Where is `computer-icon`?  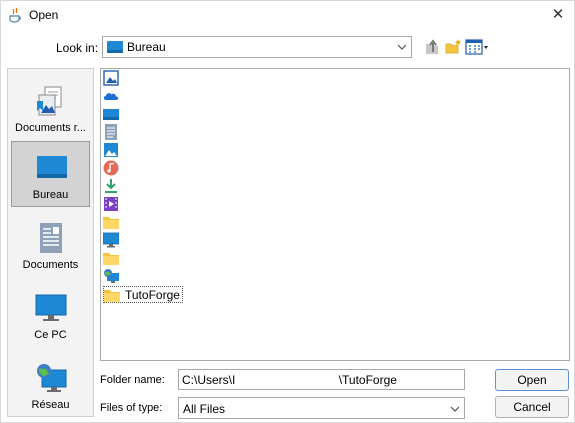 computer-icon is located at coordinates (51, 307).